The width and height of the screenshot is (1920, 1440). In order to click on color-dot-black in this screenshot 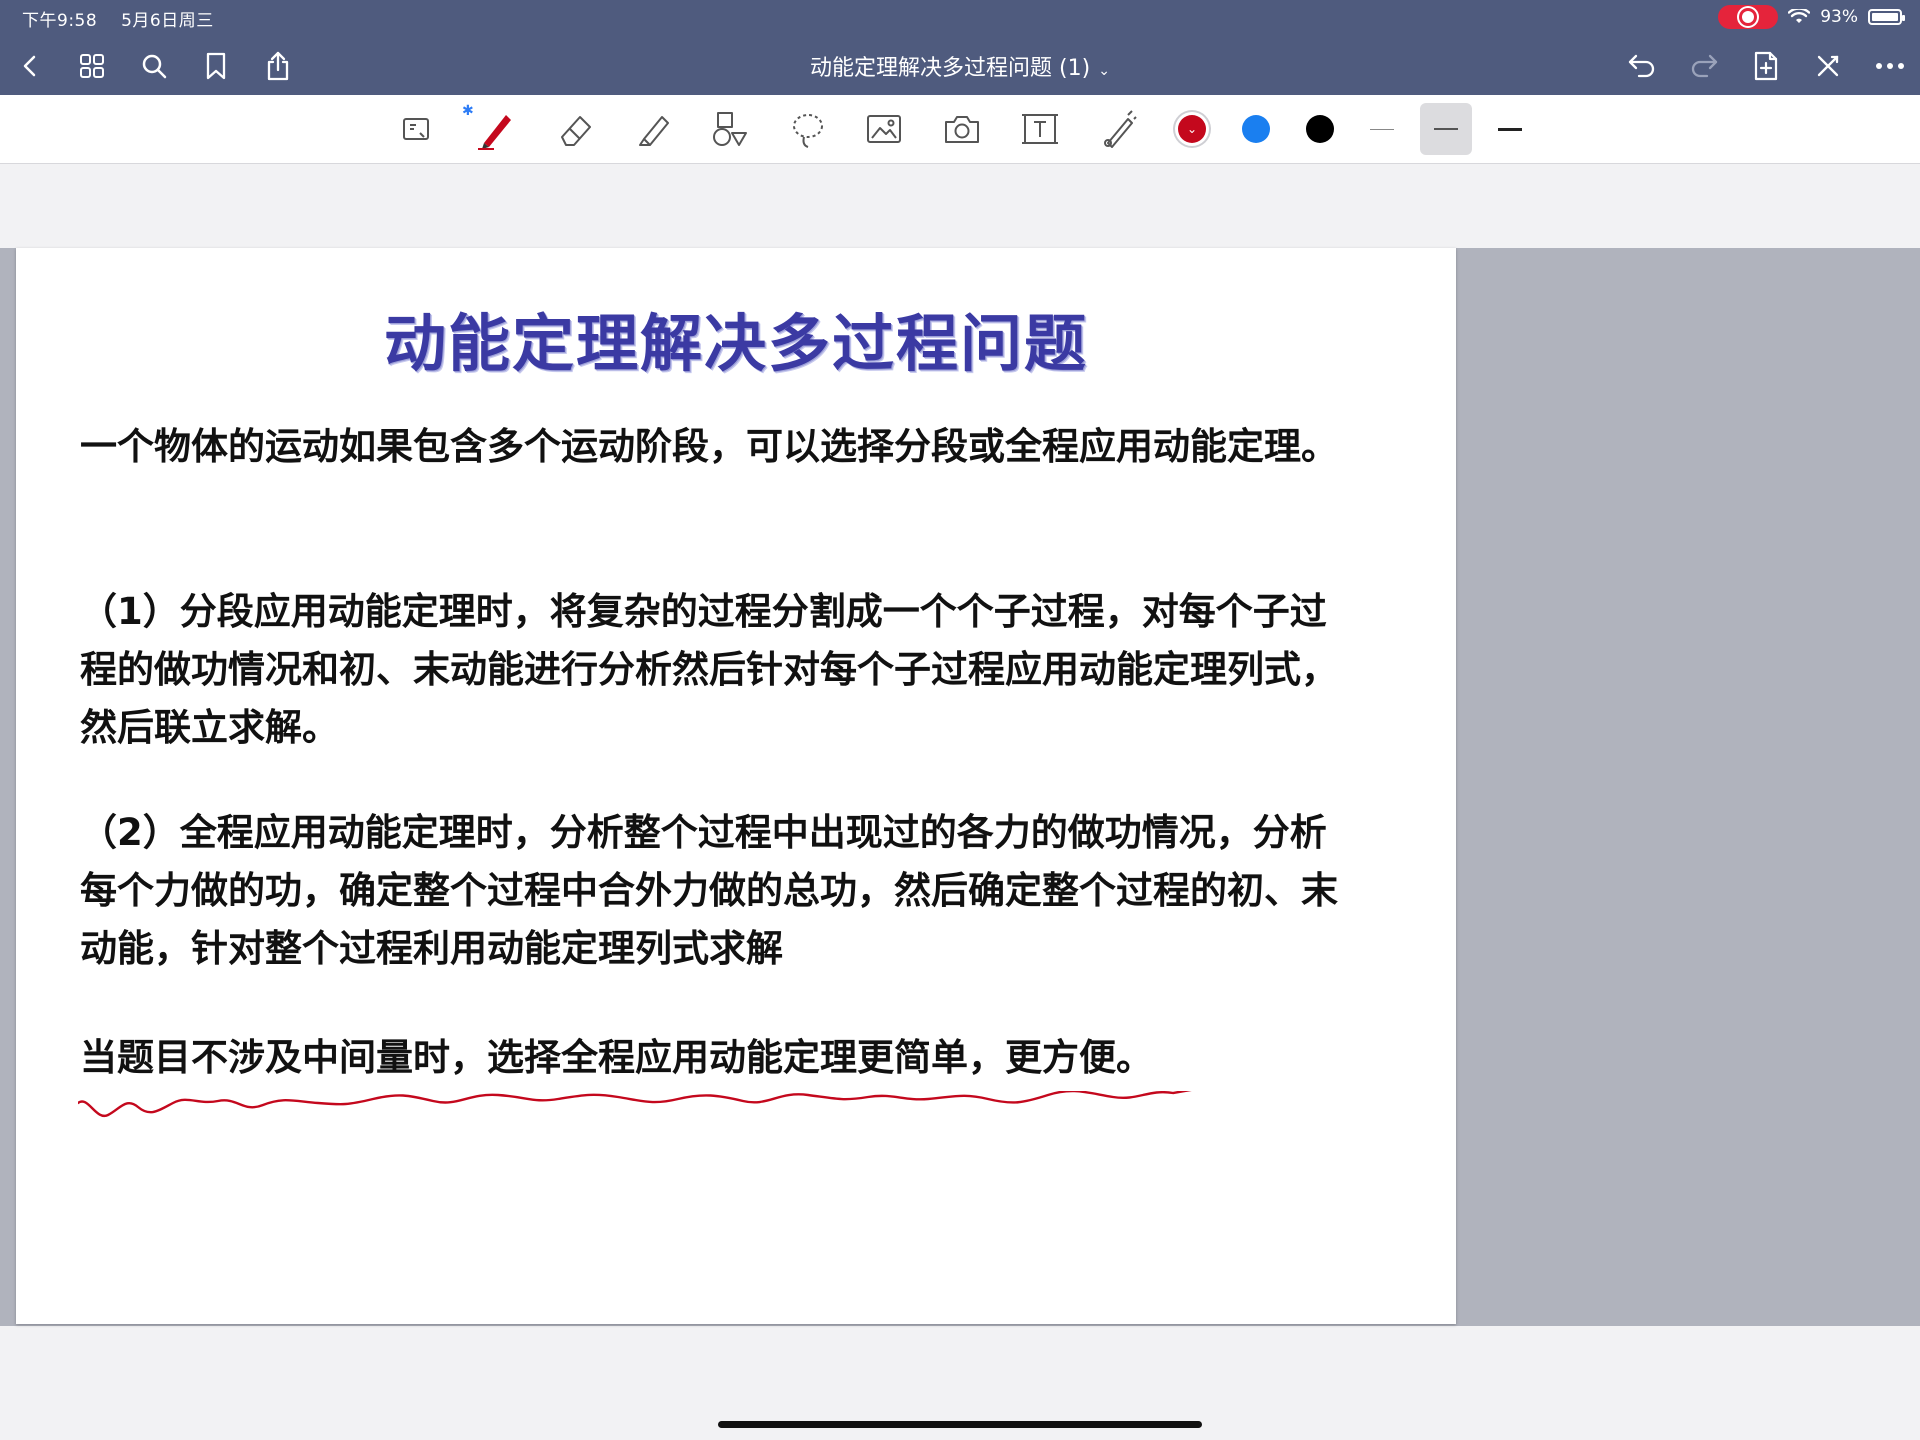, I will do `click(1320, 129)`.